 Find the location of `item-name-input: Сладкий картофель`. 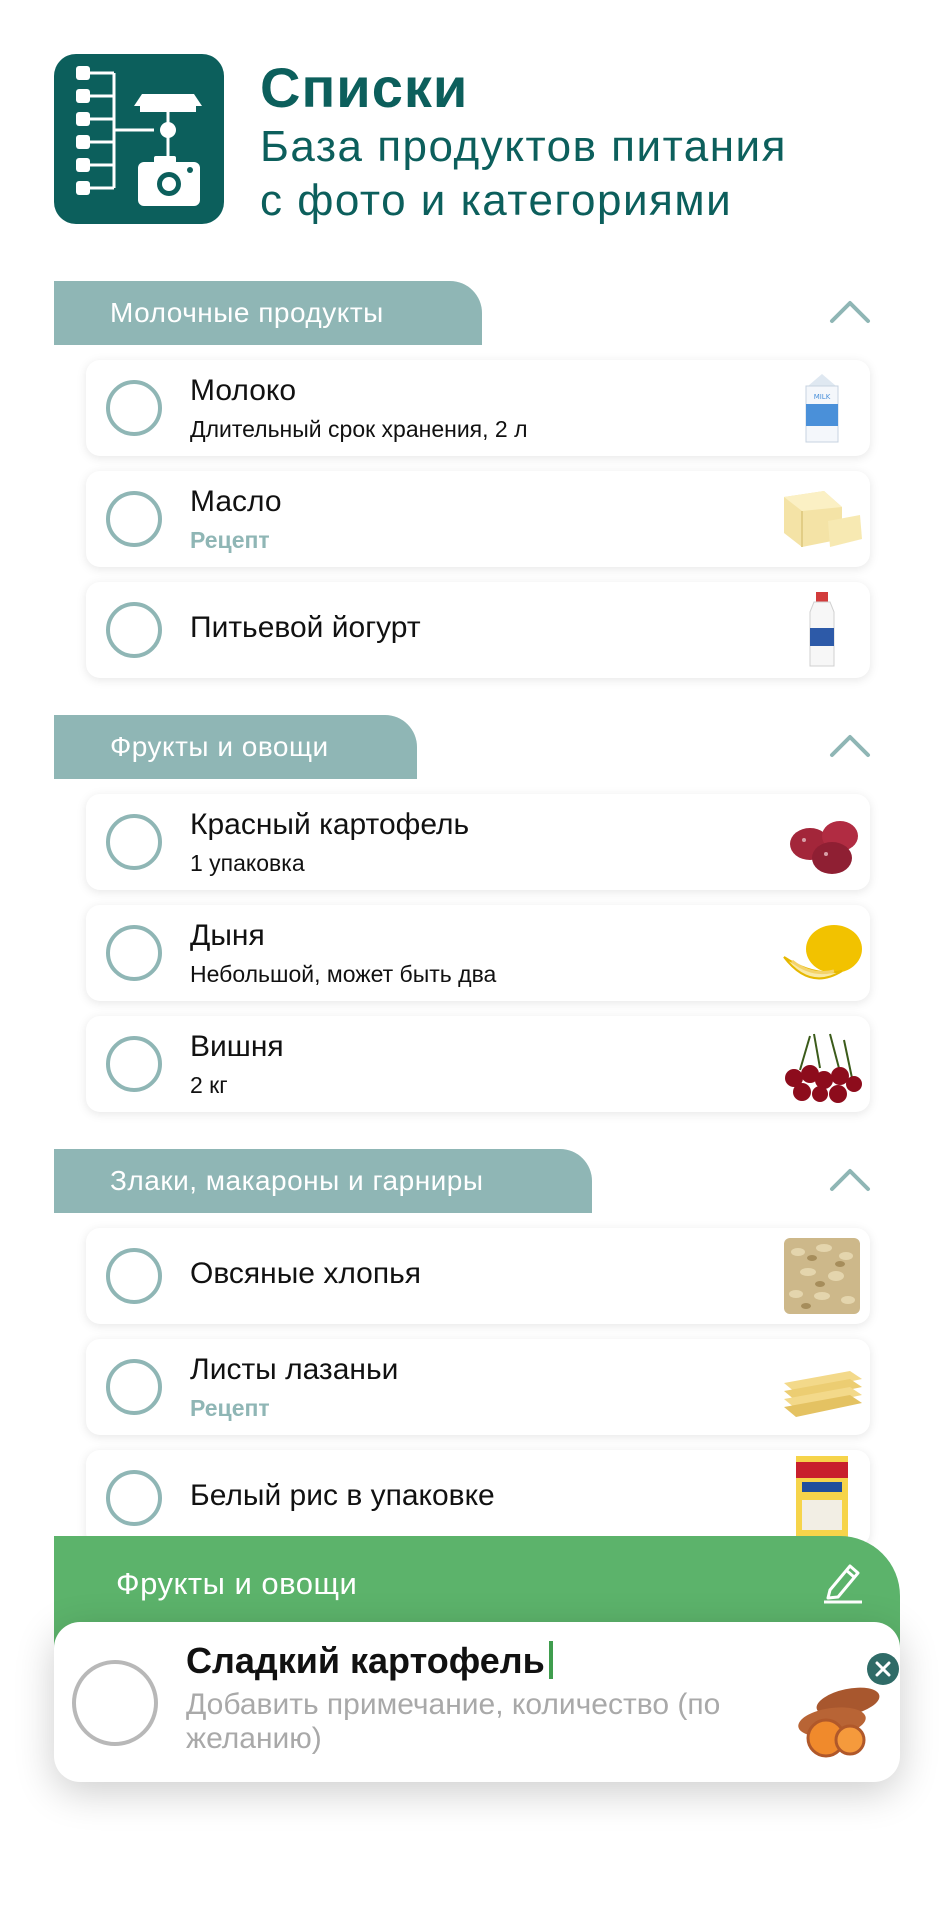

item-name-input: Сладкий картофель is located at coordinates (369, 1661).